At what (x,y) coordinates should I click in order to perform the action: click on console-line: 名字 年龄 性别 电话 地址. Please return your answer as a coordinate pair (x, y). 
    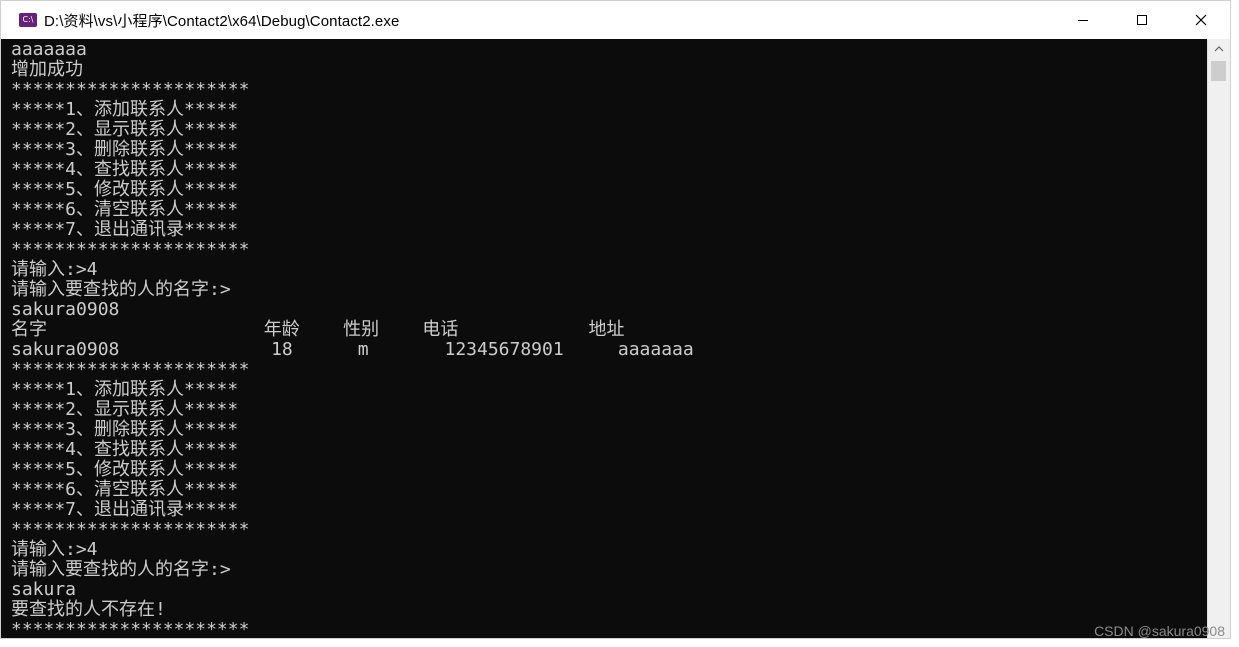
    Looking at the image, I should click on (318, 329).